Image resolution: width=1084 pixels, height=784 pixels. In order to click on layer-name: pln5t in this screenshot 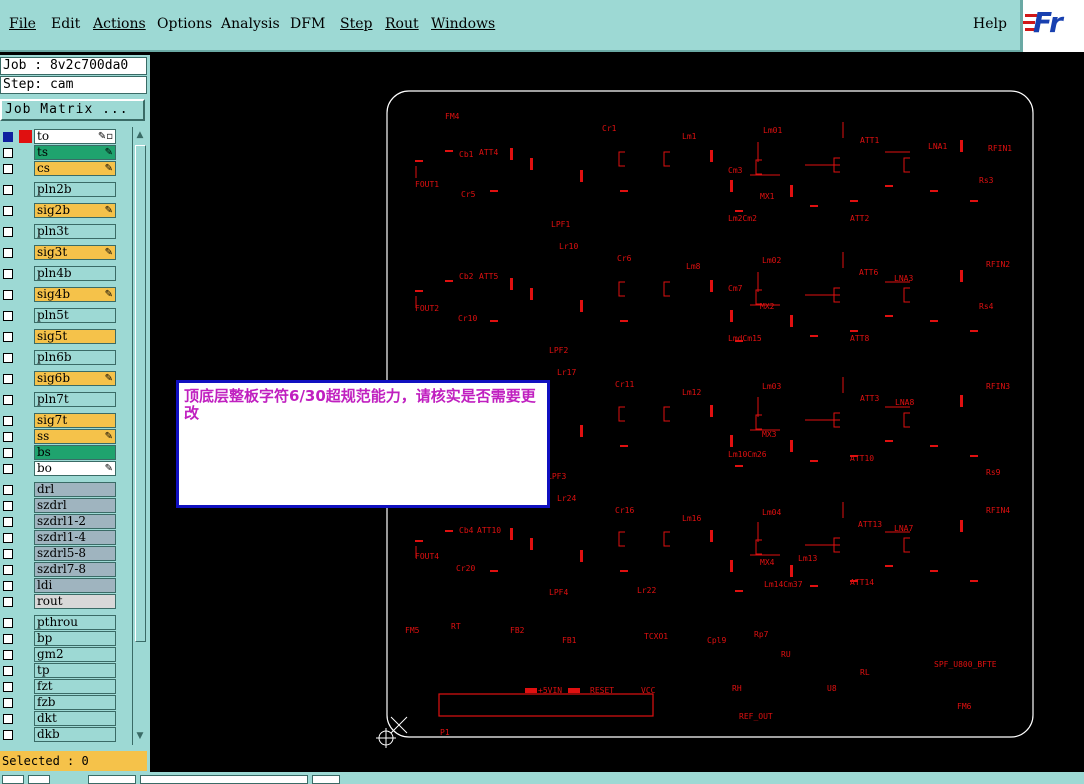, I will do `click(75, 315)`.